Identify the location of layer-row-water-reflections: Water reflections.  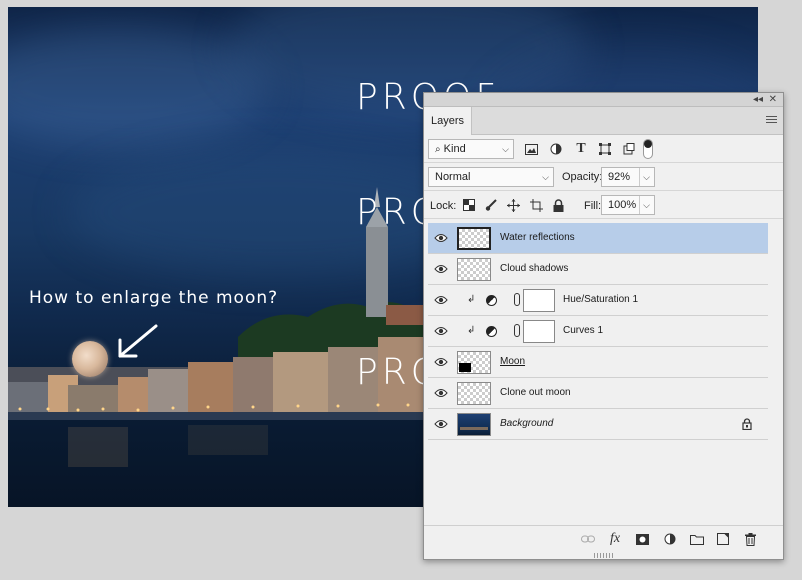
(598, 238).